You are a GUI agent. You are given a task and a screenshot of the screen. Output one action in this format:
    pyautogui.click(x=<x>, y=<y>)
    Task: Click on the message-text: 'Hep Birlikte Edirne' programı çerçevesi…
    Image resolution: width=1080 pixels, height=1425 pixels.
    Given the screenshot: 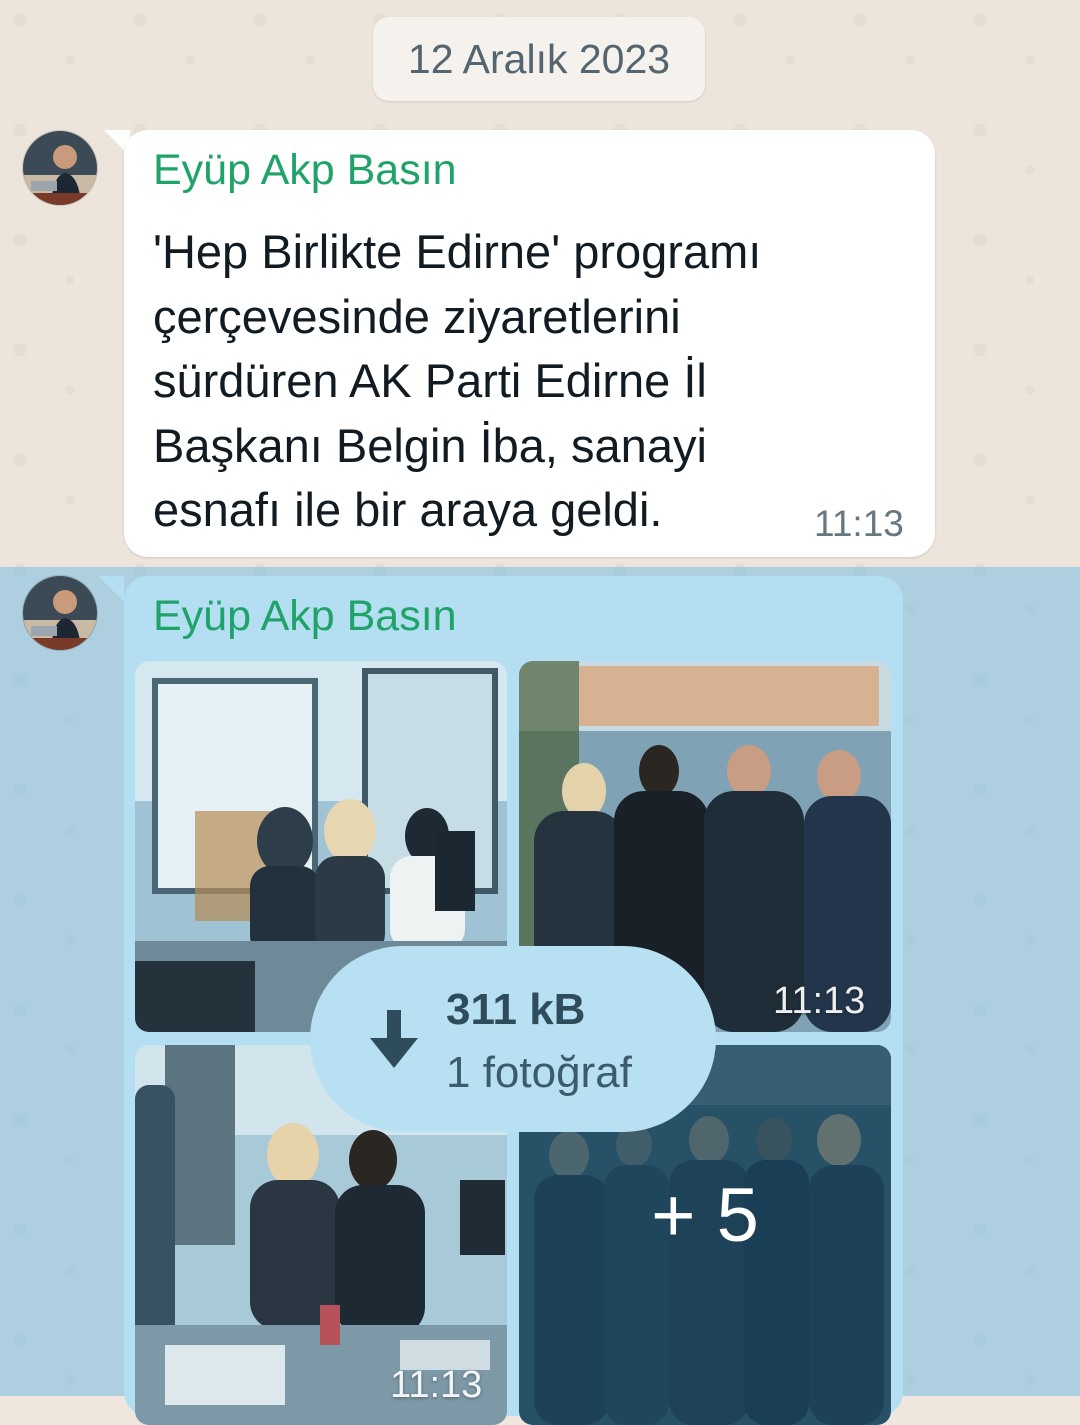 What is the action you would take?
    pyautogui.click(x=457, y=380)
    